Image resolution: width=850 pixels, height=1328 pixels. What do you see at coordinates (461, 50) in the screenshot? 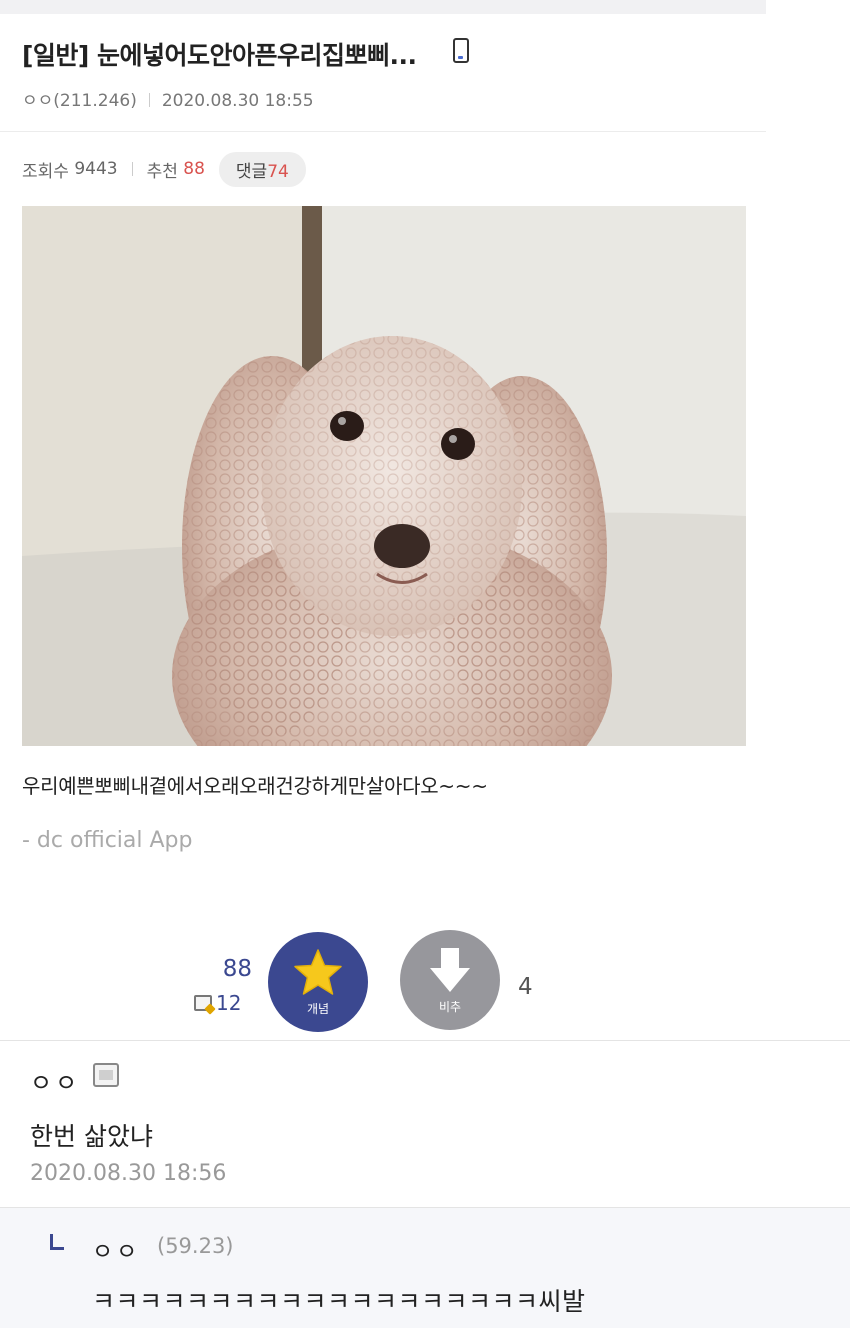
I see `mobile-phone-icon` at bounding box center [461, 50].